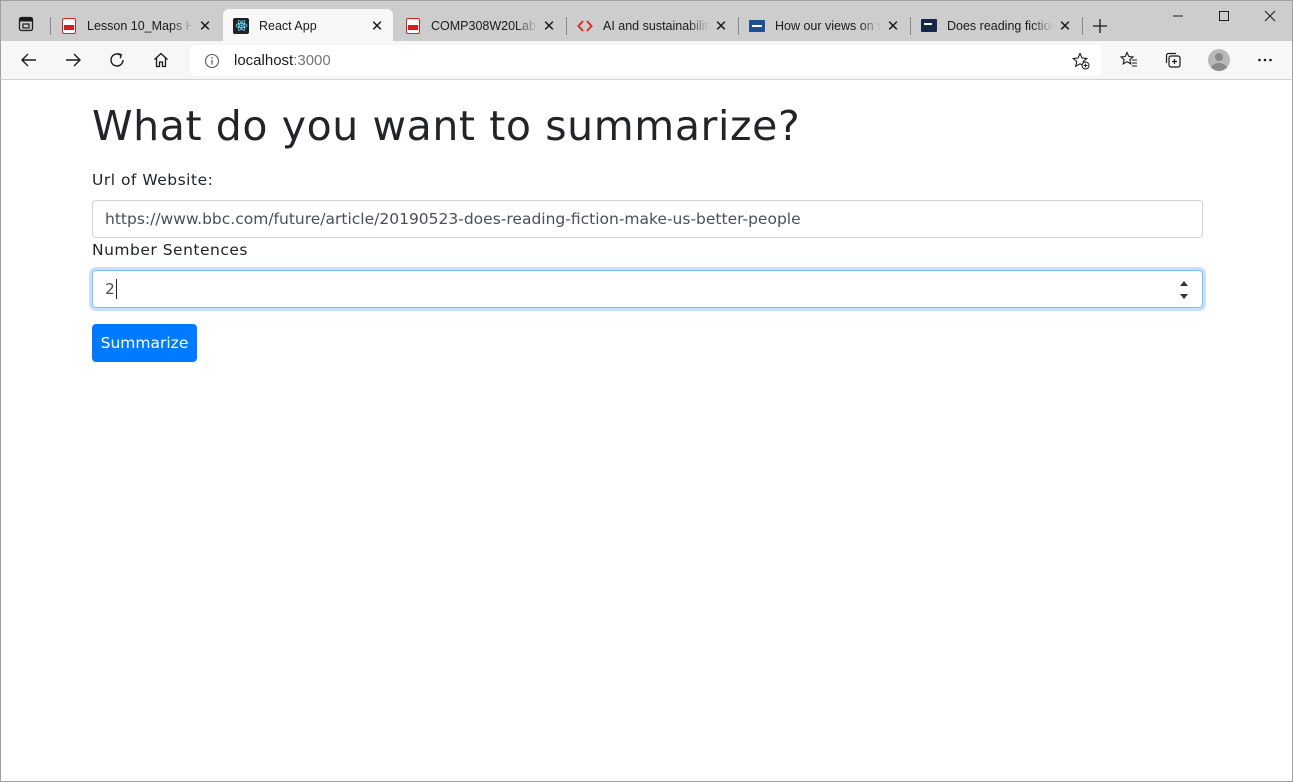 This screenshot has height=782, width=1293. Describe the element at coordinates (484, 25) in the screenshot. I see `tab-title: COMP308W20Lab5` at that location.